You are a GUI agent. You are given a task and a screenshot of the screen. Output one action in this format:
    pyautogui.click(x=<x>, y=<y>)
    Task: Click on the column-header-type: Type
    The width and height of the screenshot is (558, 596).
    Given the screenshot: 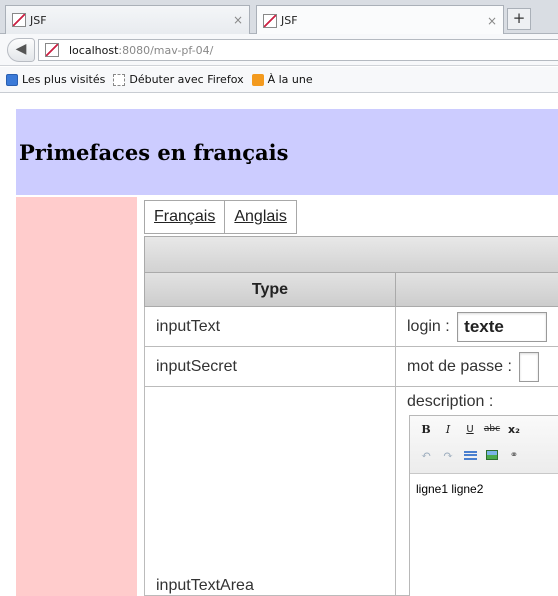 What is the action you would take?
    pyautogui.click(x=270, y=289)
    